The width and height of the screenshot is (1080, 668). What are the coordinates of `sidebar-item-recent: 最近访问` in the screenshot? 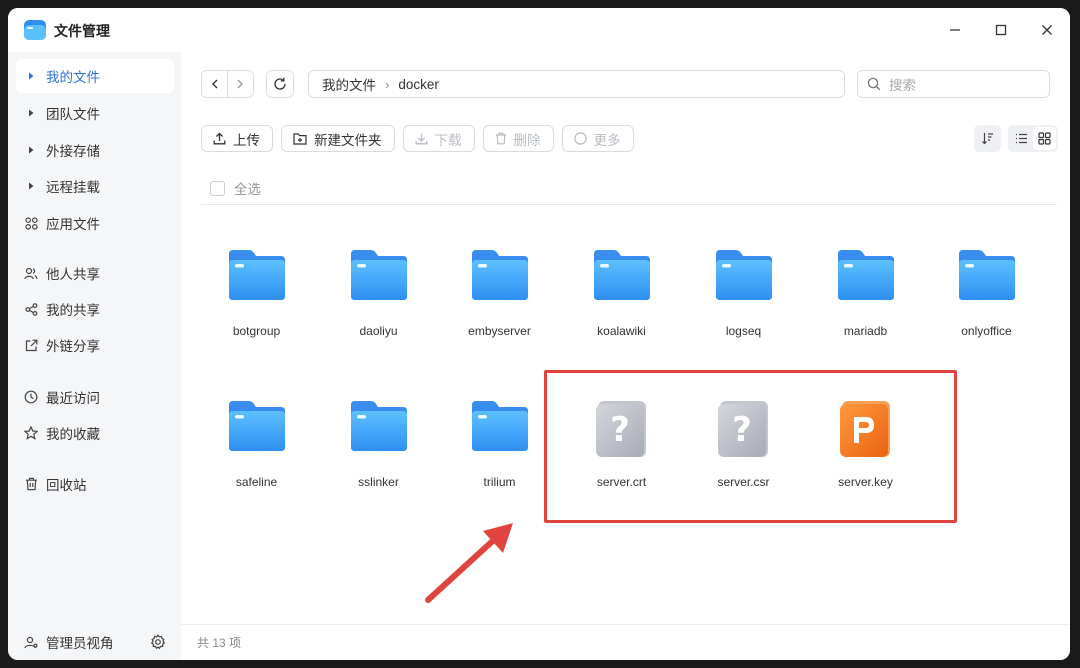 It's located at (95, 397).